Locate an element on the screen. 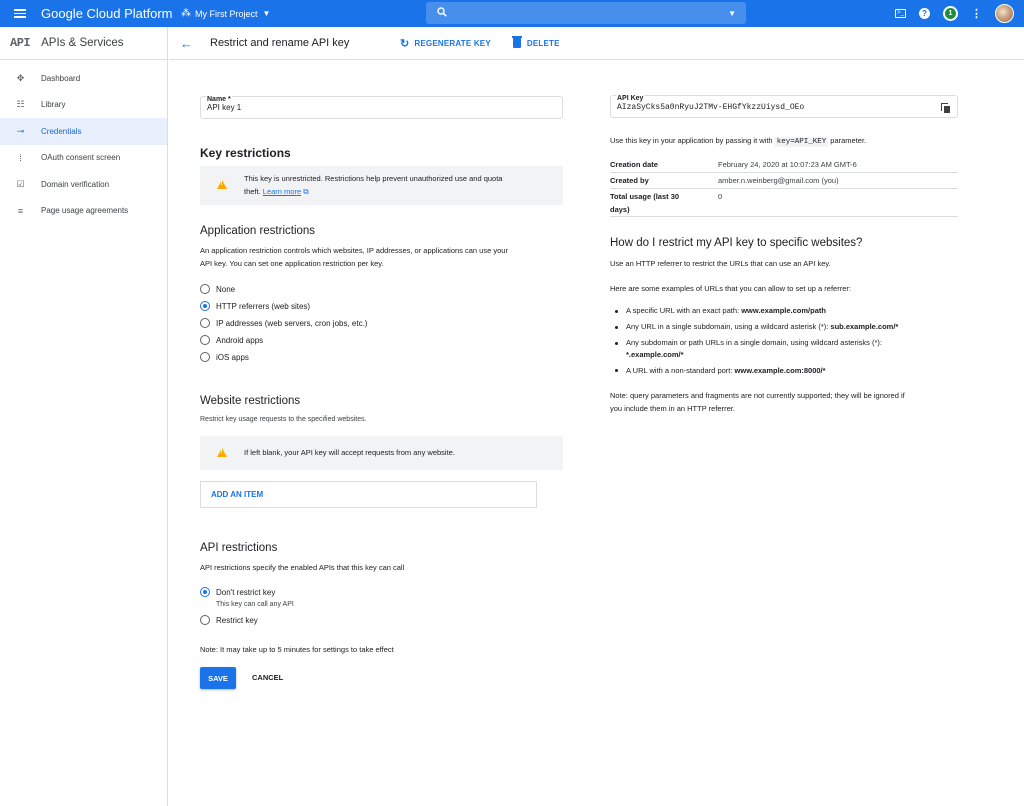 Image resolution: width=1024 pixels, height=806 pixels. project-icon: ⁂ is located at coordinates (186, 13).